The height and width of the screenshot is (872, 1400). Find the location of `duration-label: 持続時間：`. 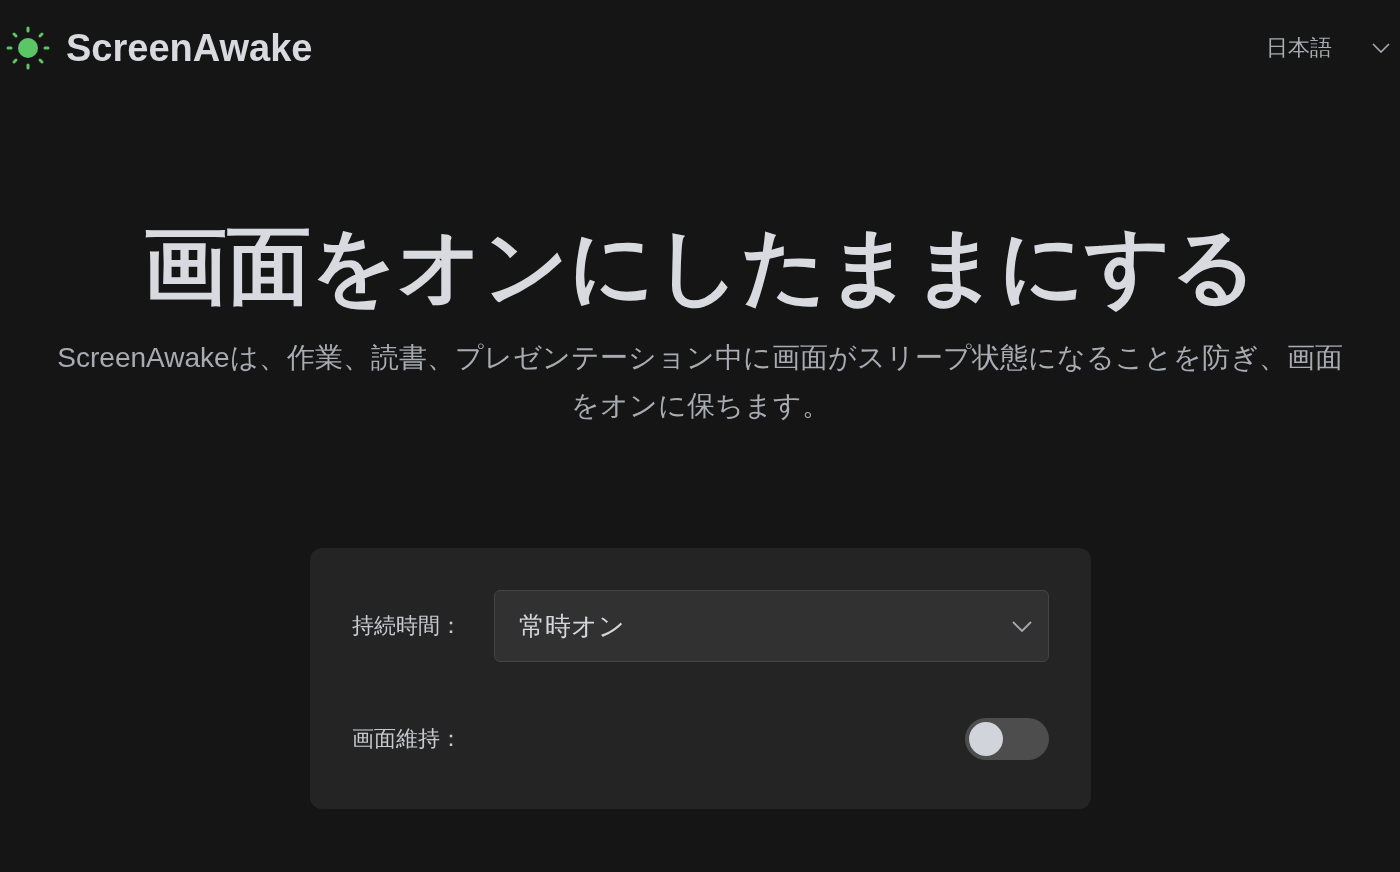

duration-label: 持続時間： is located at coordinates (406, 626).